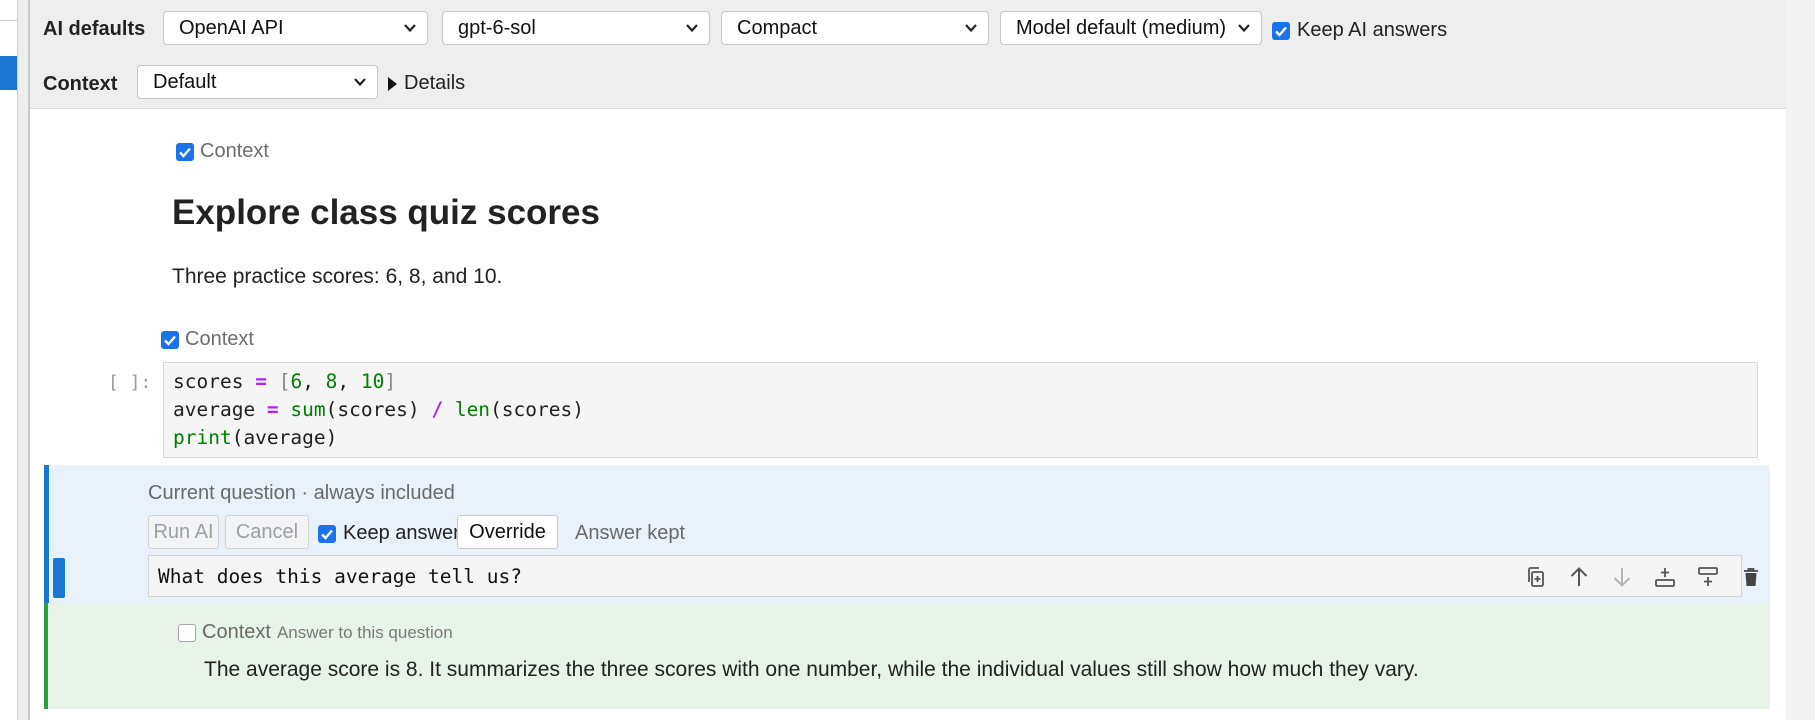  What do you see at coordinates (185, 151) in the screenshot?
I see `markdown-context-checkbox` at bounding box center [185, 151].